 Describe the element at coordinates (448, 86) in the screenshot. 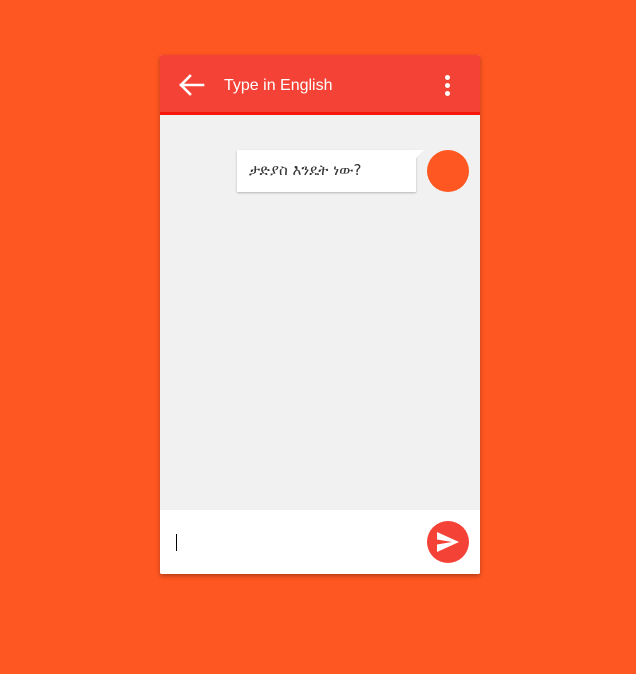

I see `overflow-menu-button` at that location.